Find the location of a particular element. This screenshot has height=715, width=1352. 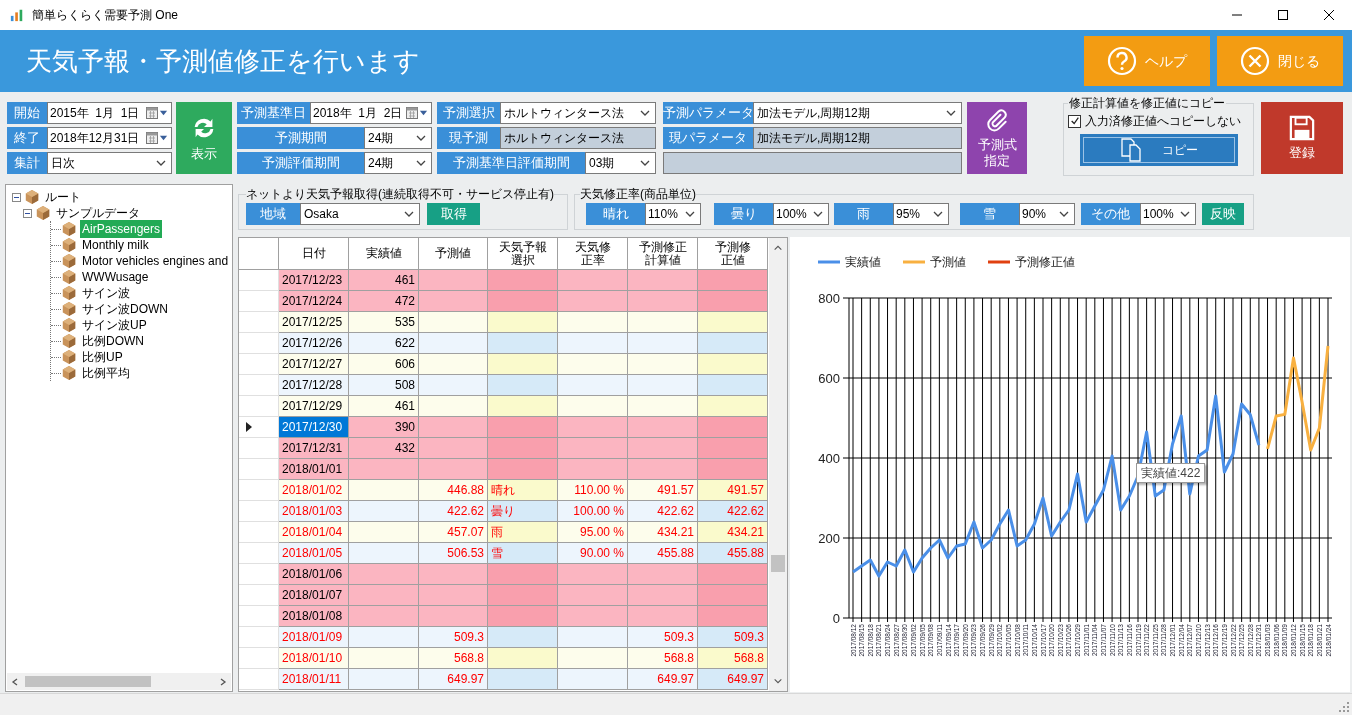

box-icon is located at coordinates (69, 277).